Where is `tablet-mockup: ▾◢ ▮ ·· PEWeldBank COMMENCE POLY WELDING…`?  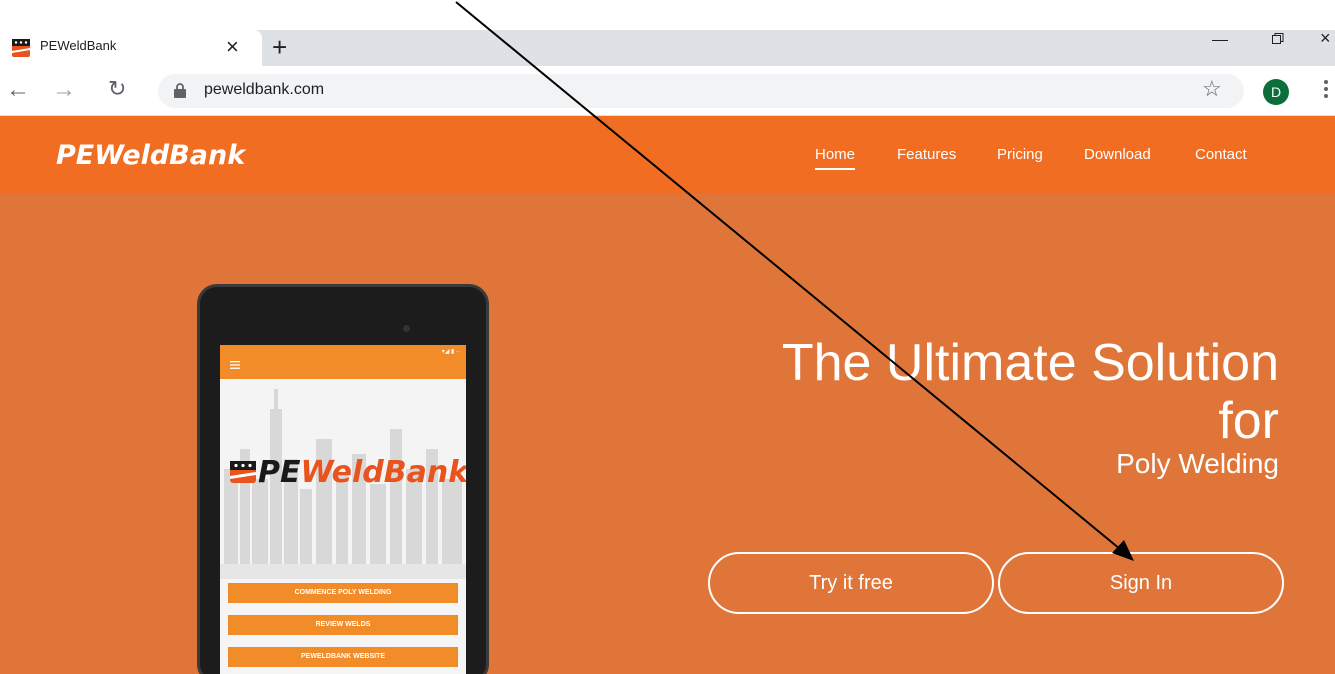
tablet-mockup: ▾◢ ▮ ·· PEWeldBank COMMENCE POLY WELDING… is located at coordinates (343, 479).